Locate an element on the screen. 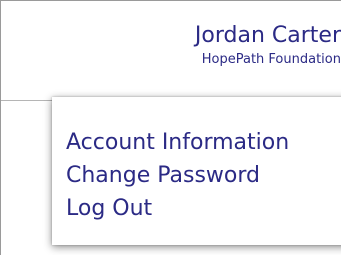 The image size is (341, 255). menu-item-log-out: Log Out is located at coordinates (203, 208).